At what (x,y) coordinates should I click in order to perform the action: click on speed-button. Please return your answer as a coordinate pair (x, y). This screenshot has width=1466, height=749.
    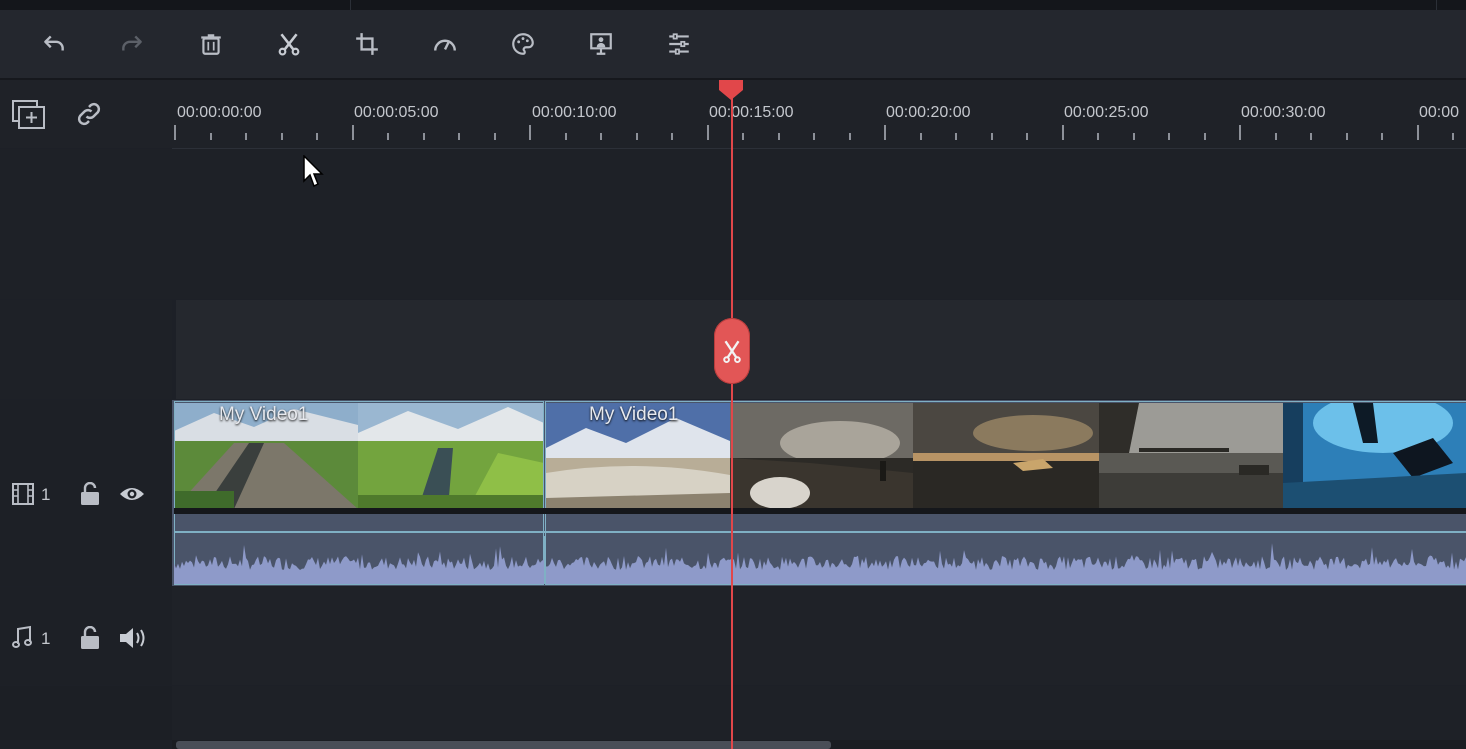
    Looking at the image, I should click on (445, 44).